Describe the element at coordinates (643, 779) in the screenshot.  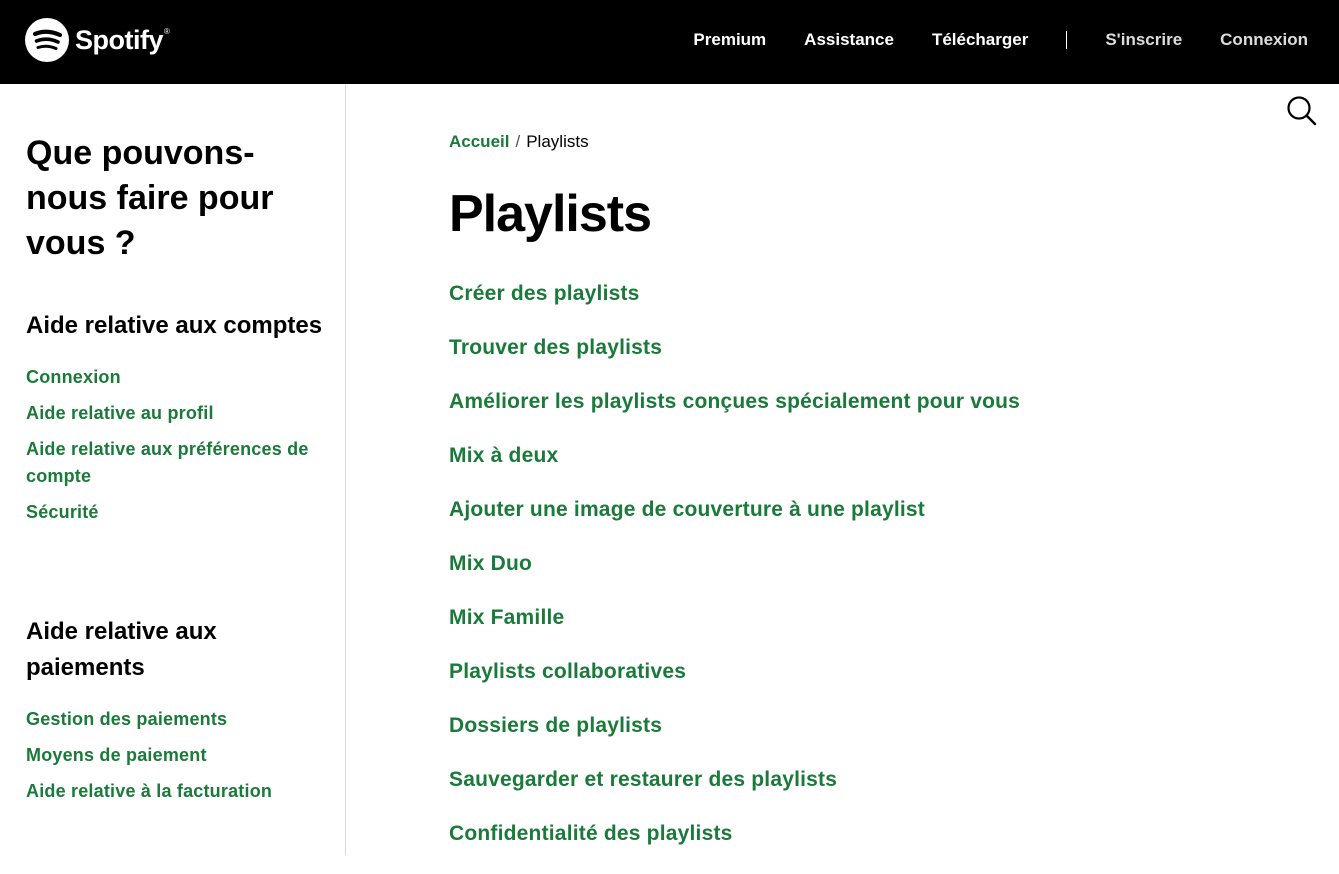
I see `article-link-backup-restore: Sauvegarder et restaurer des playlists` at that location.